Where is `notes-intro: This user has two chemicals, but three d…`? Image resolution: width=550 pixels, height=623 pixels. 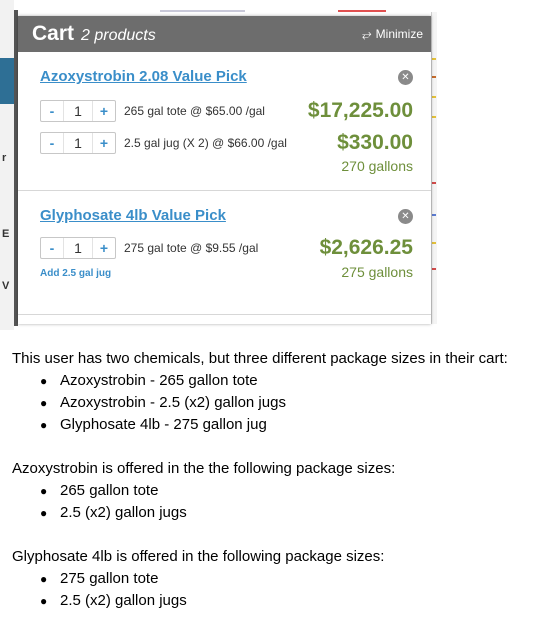
notes-intro: This user has two chemicals, but three d… is located at coordinates (260, 358).